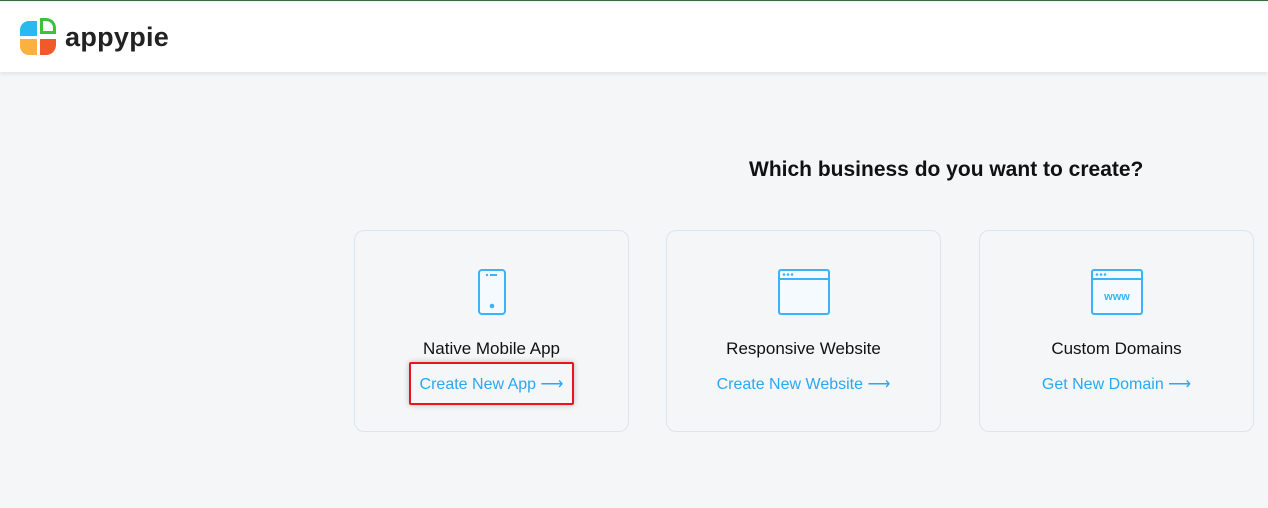 The height and width of the screenshot is (508, 1268). I want to click on link-label: Create New Website, so click(790, 384).